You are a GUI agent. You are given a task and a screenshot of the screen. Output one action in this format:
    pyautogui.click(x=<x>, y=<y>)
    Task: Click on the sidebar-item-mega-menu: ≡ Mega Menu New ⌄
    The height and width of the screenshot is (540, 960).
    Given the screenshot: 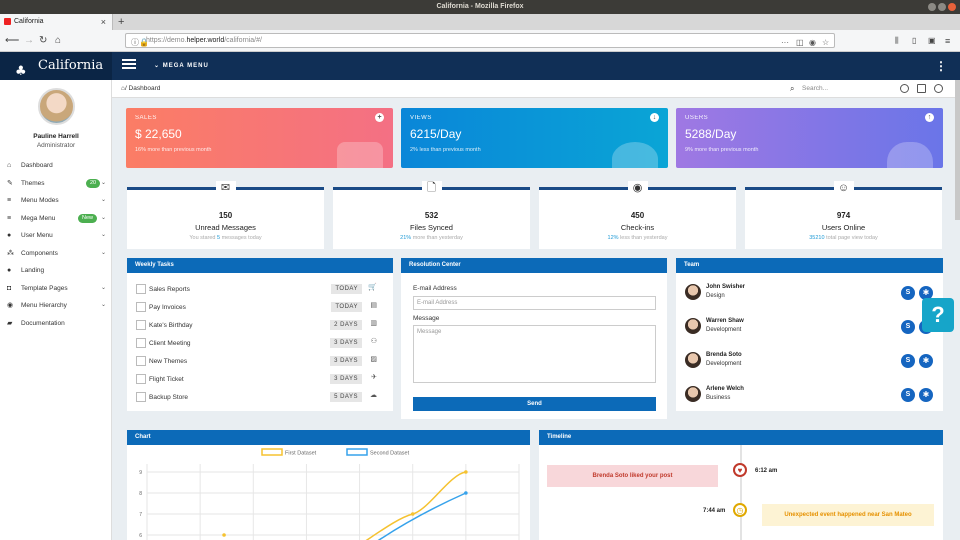 What is the action you would take?
    pyautogui.click(x=56, y=218)
    